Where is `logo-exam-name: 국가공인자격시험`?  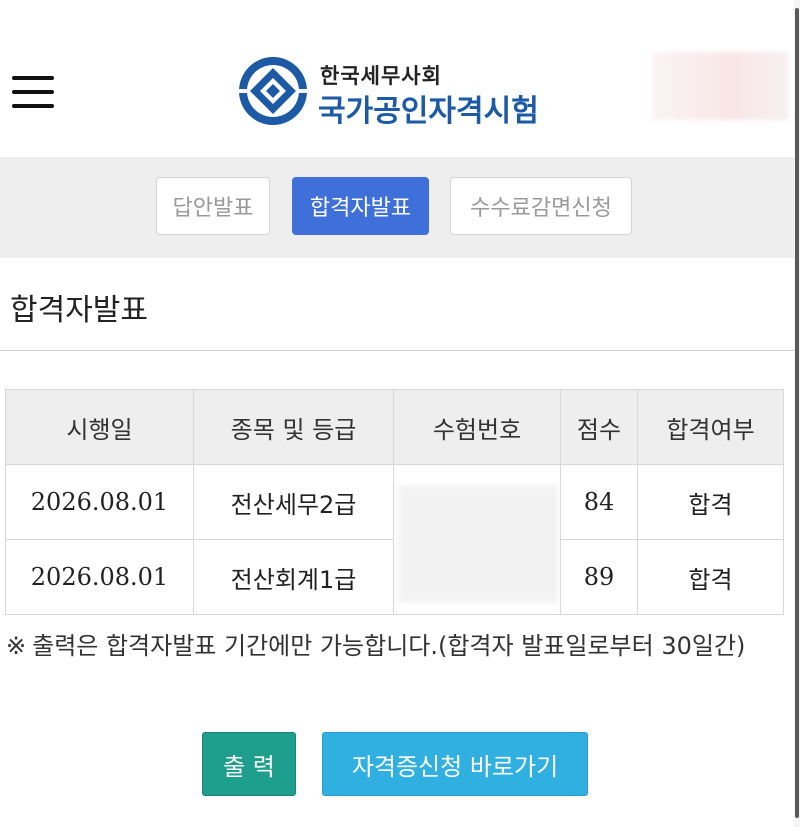 logo-exam-name: 국가공인자격시험 is located at coordinates (428, 111).